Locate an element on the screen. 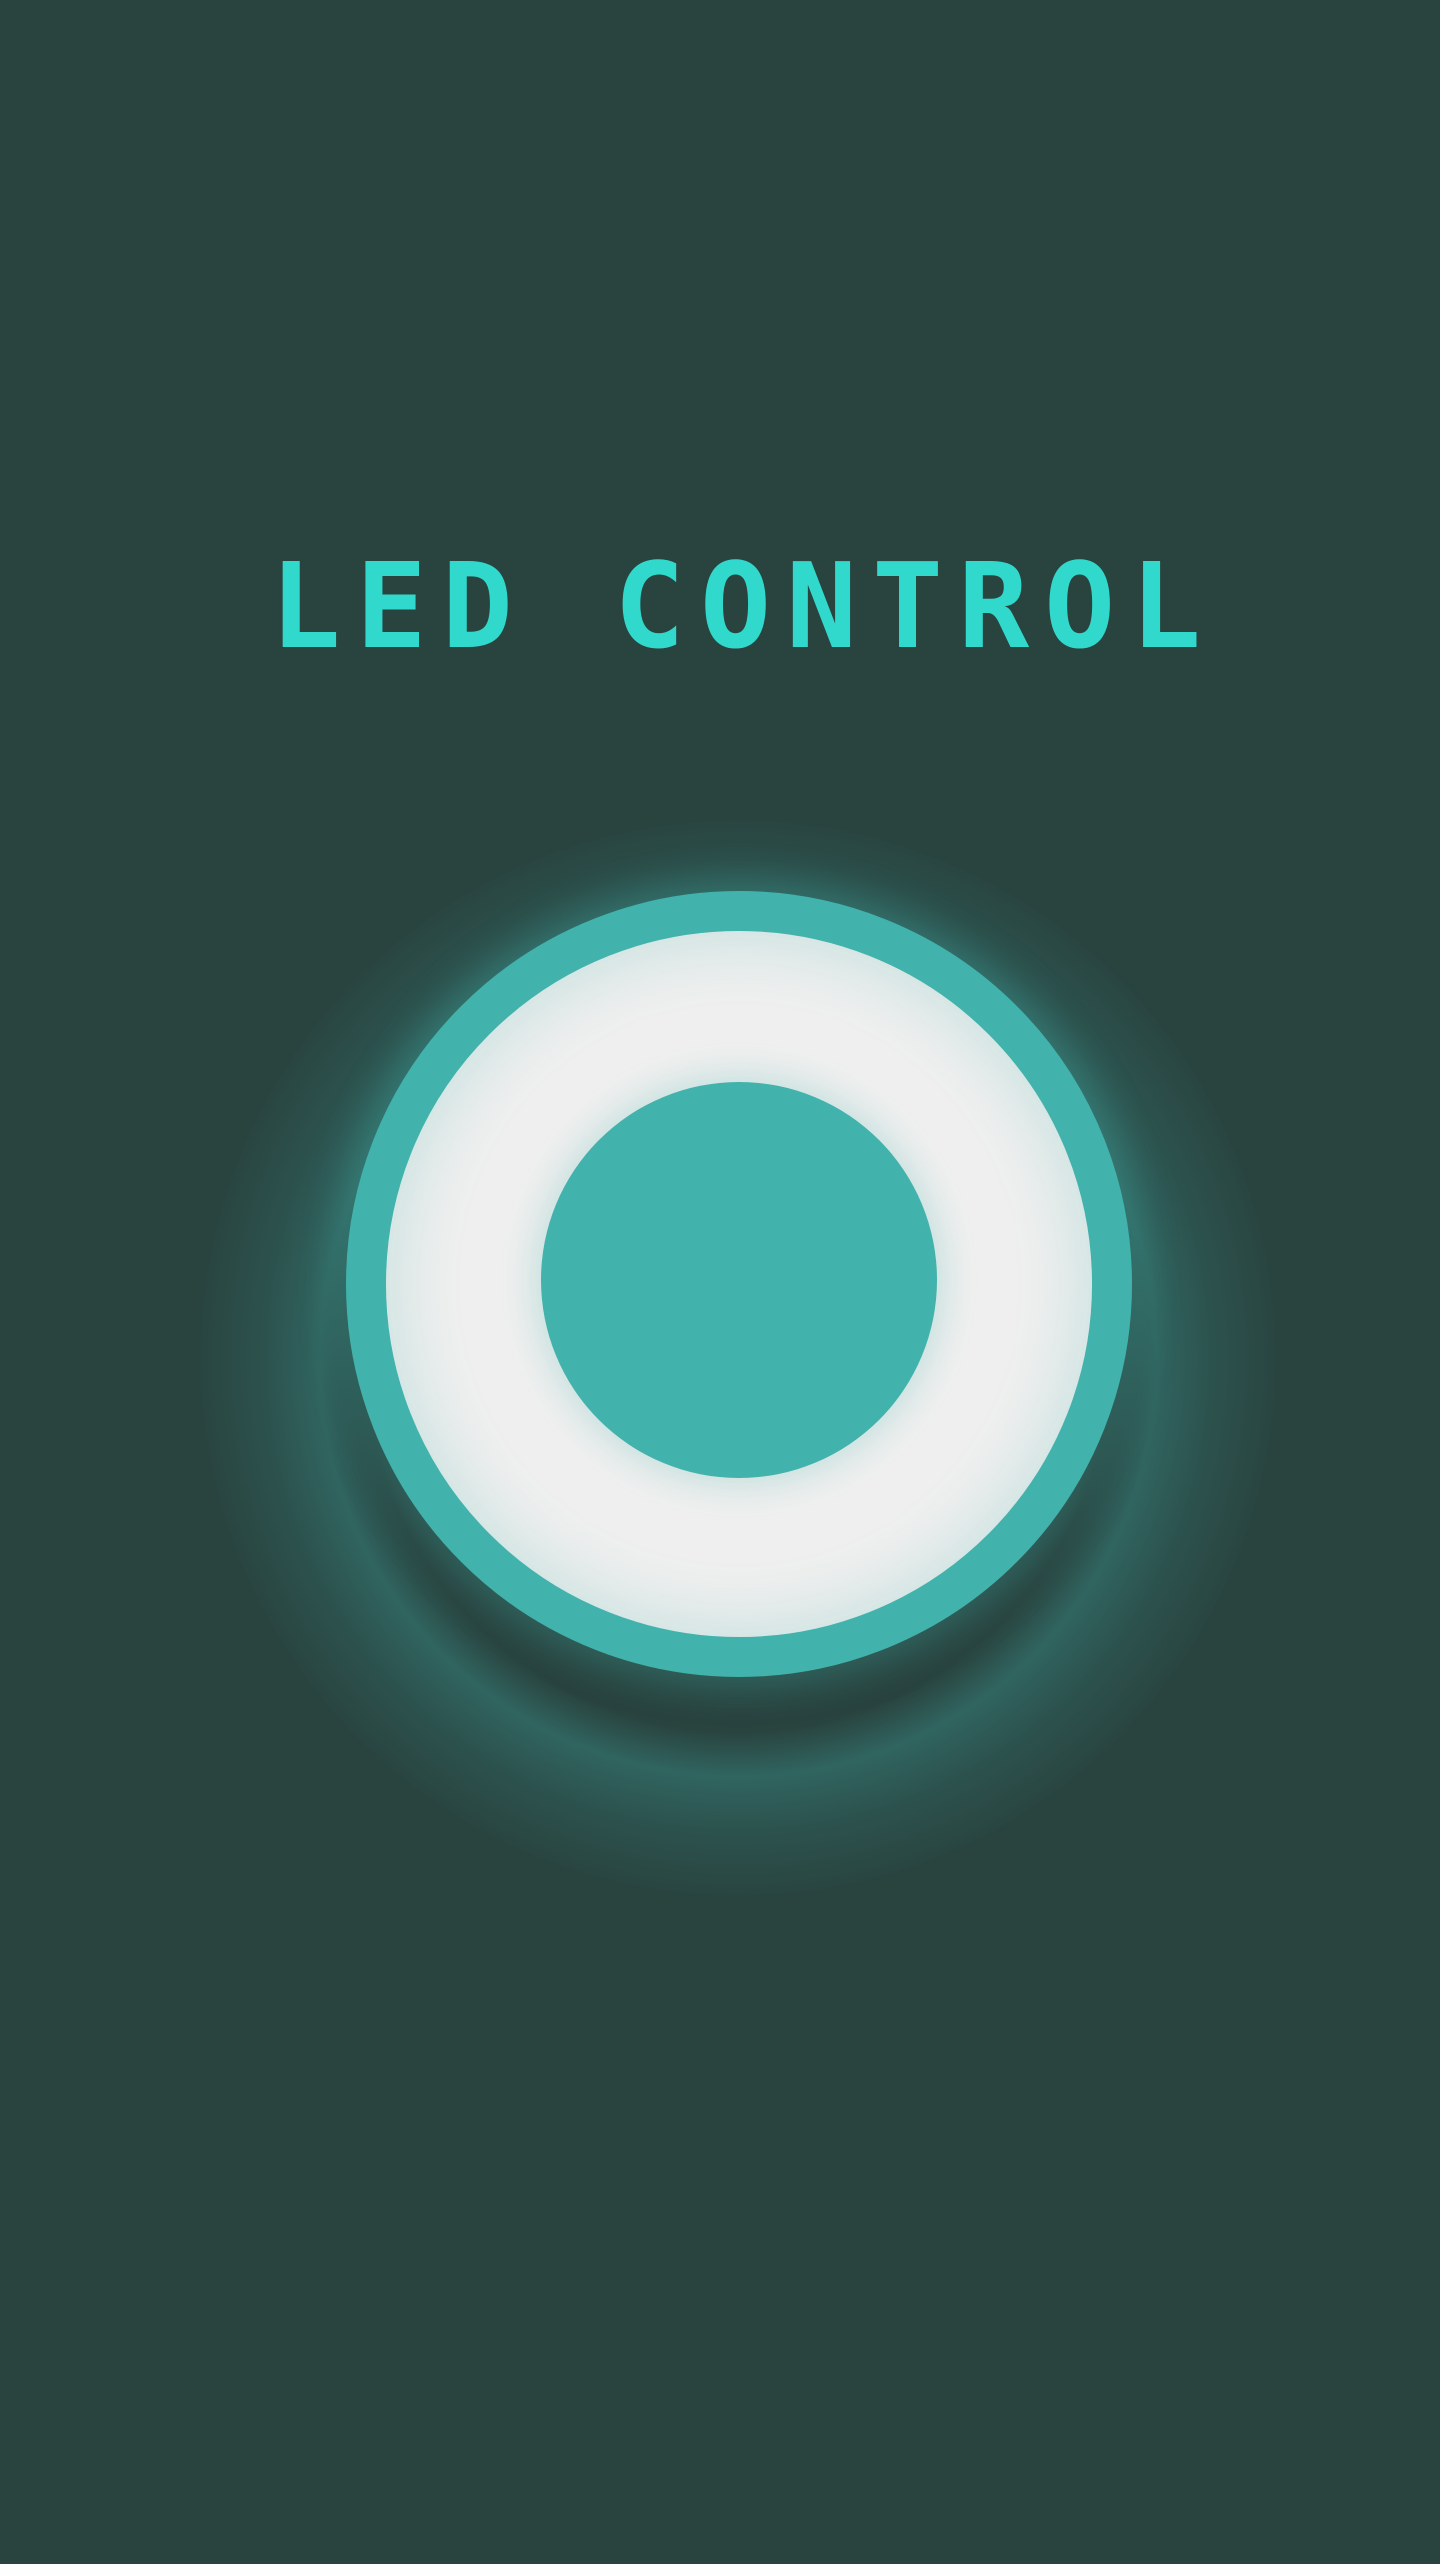 Image resolution: width=1440 pixels, height=2564 pixels. led-power-icon is located at coordinates (739, 1280).